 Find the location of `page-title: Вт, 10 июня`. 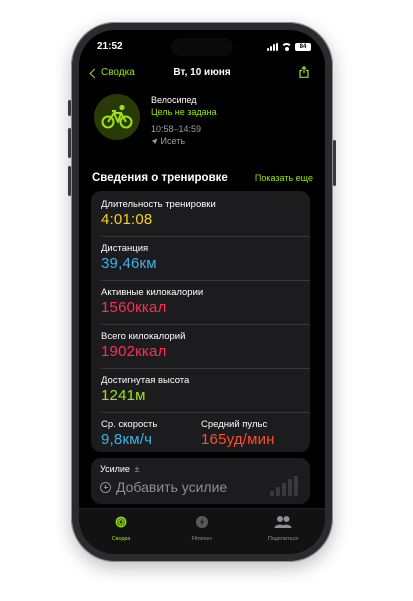

page-title: Вт, 10 июня is located at coordinates (202, 72).